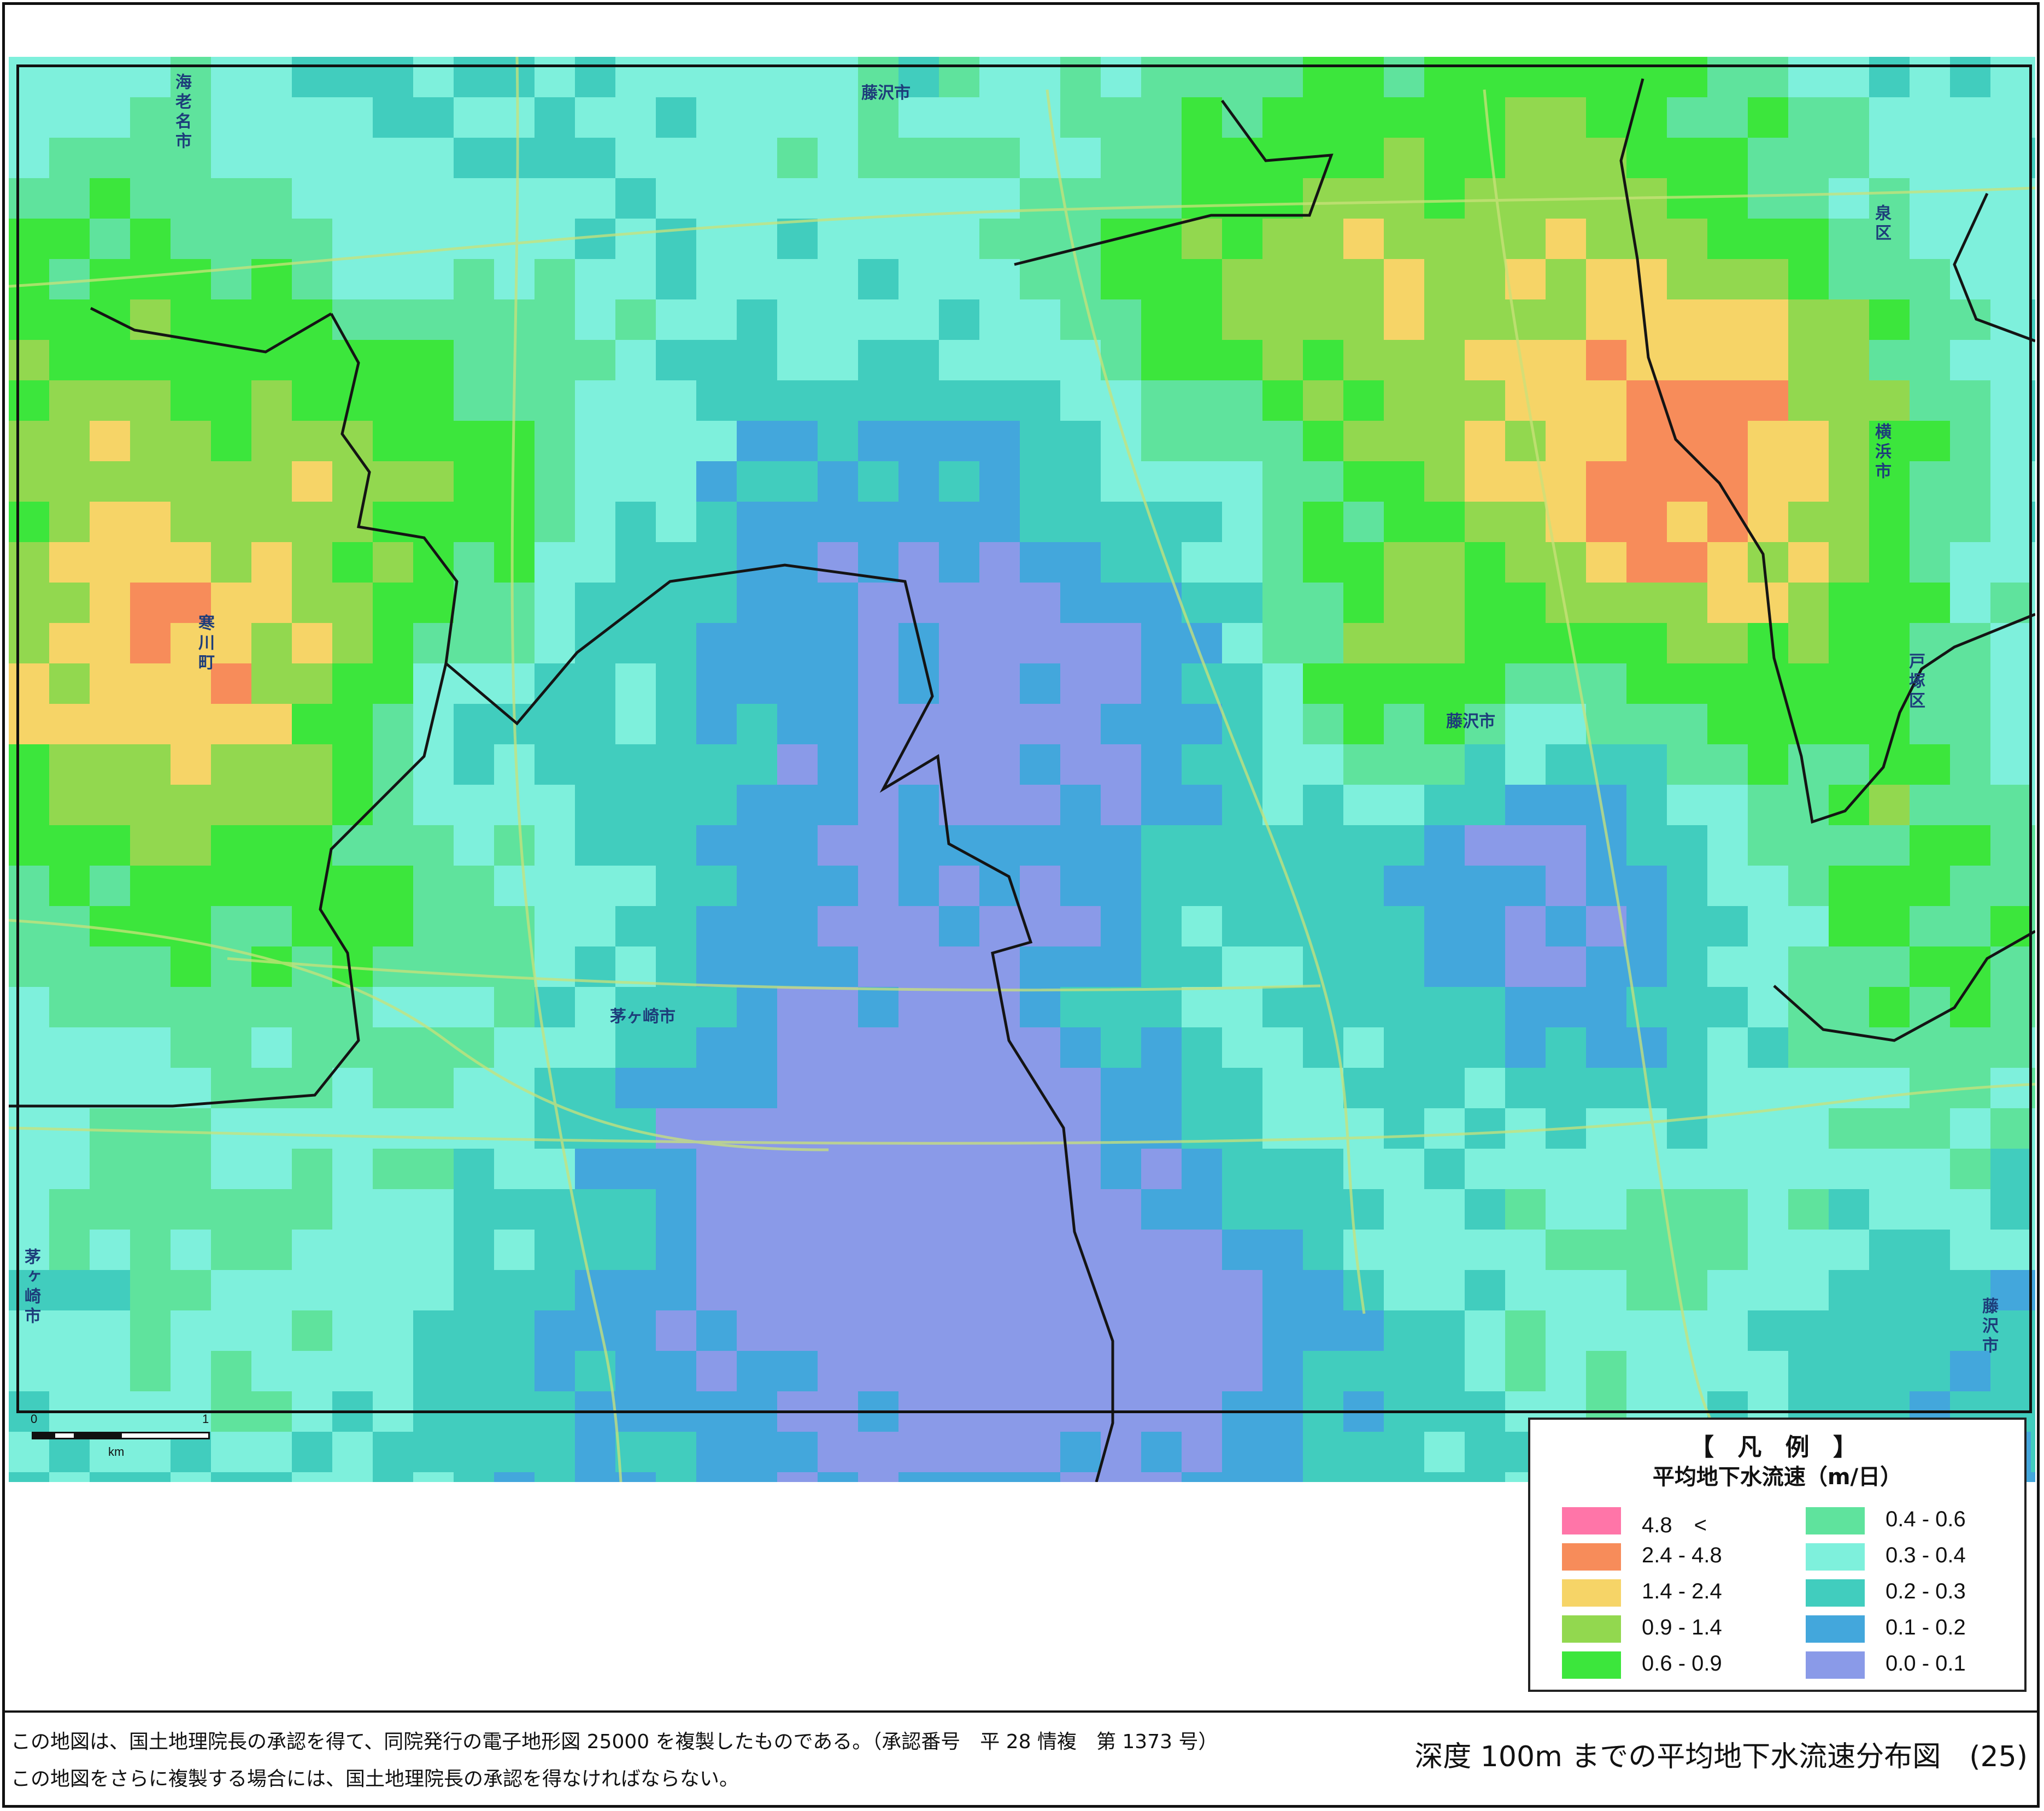 This screenshot has height=1811, width=2044. Describe the element at coordinates (1682, 1627) in the screenshot. I see `legend-label: 0.9 - 1.4` at that location.